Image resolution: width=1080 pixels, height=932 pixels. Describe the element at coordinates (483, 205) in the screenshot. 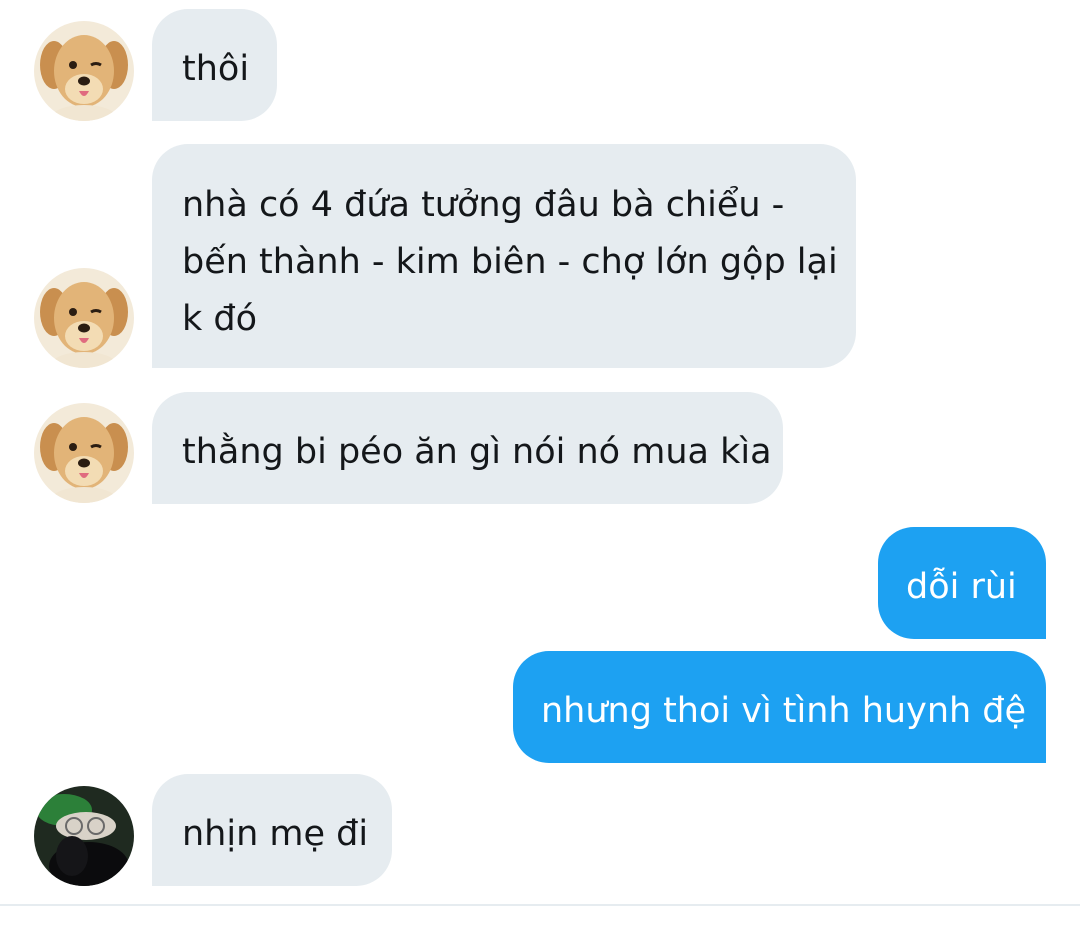

I see `message-text-line: nhà có 4 đứa tưởng đâu bà chiểu -` at that location.